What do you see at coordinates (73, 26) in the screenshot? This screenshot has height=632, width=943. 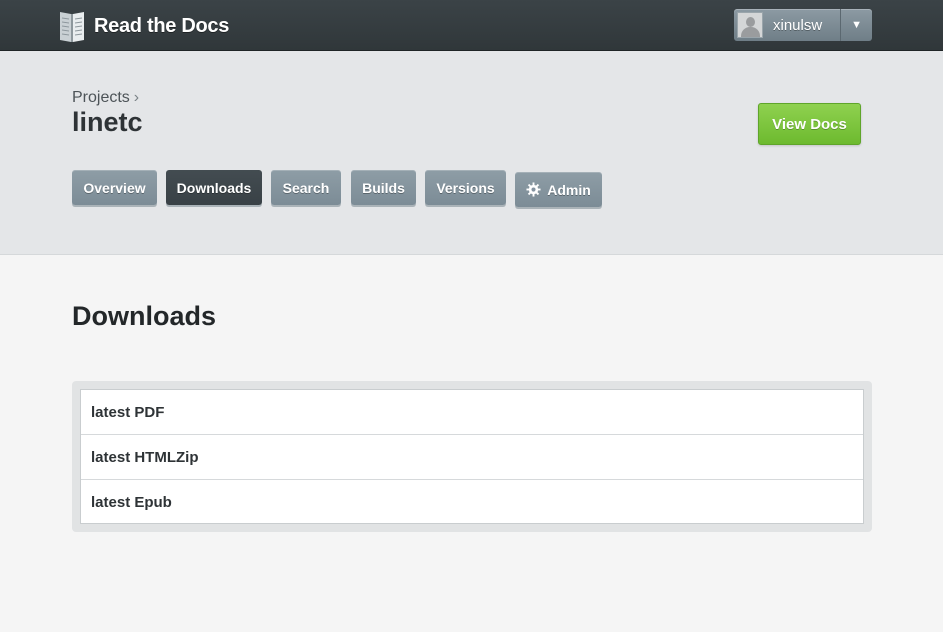 I see `book-icon` at bounding box center [73, 26].